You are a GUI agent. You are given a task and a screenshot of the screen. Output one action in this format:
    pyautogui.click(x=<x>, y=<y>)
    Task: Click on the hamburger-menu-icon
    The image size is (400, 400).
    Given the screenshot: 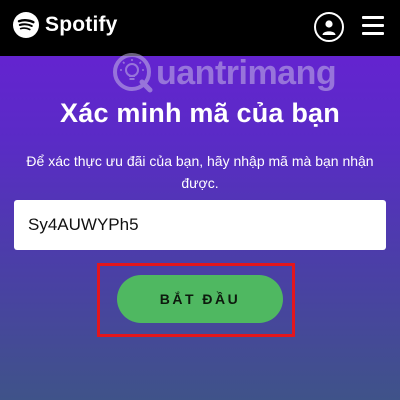 What is the action you would take?
    pyautogui.click(x=373, y=26)
    